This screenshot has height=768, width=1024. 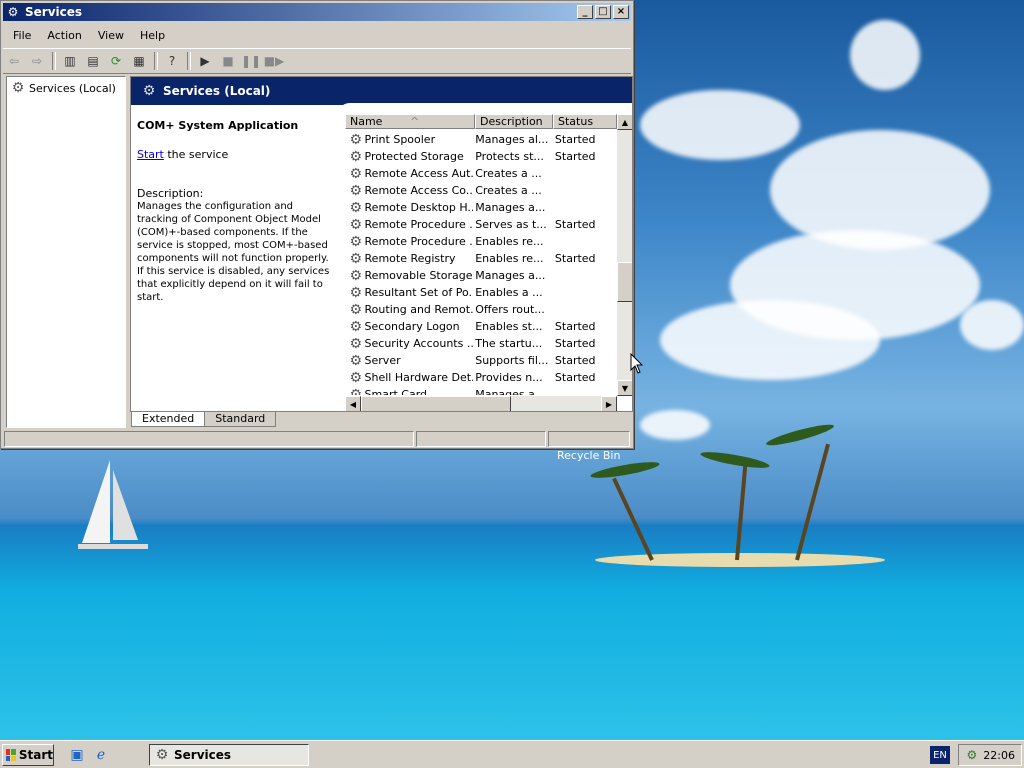 I want to click on horizontal-scroll-thumb, so click(x=436, y=403).